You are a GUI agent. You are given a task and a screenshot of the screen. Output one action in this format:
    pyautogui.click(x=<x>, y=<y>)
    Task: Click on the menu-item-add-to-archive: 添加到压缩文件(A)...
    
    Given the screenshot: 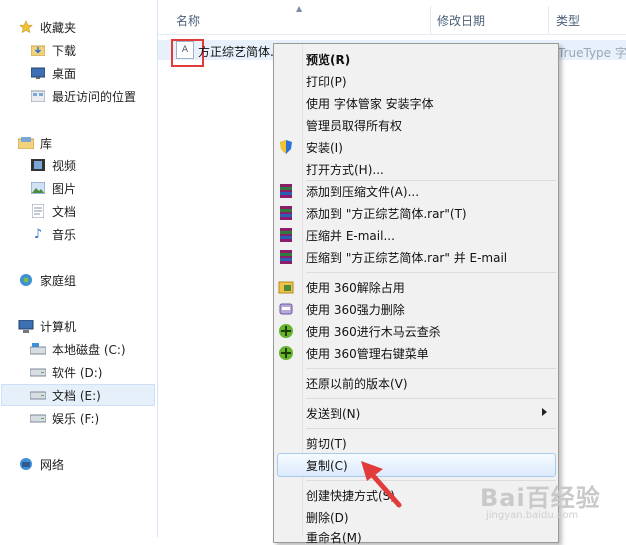 What is the action you would take?
    pyautogui.click(x=362, y=192)
    